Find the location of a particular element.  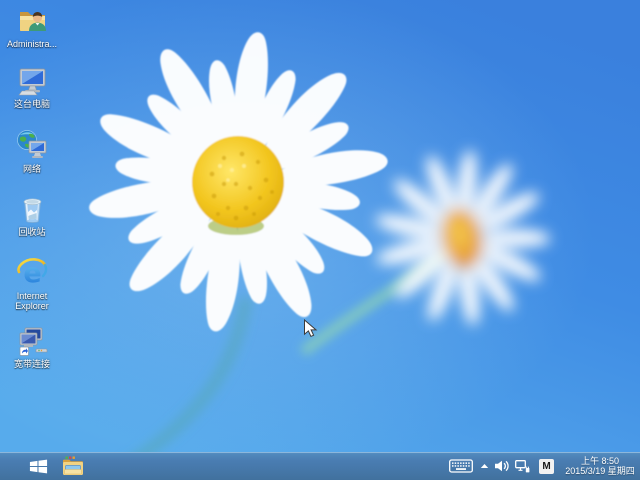

internet-explorer-icon: e is located at coordinates (31, 273).